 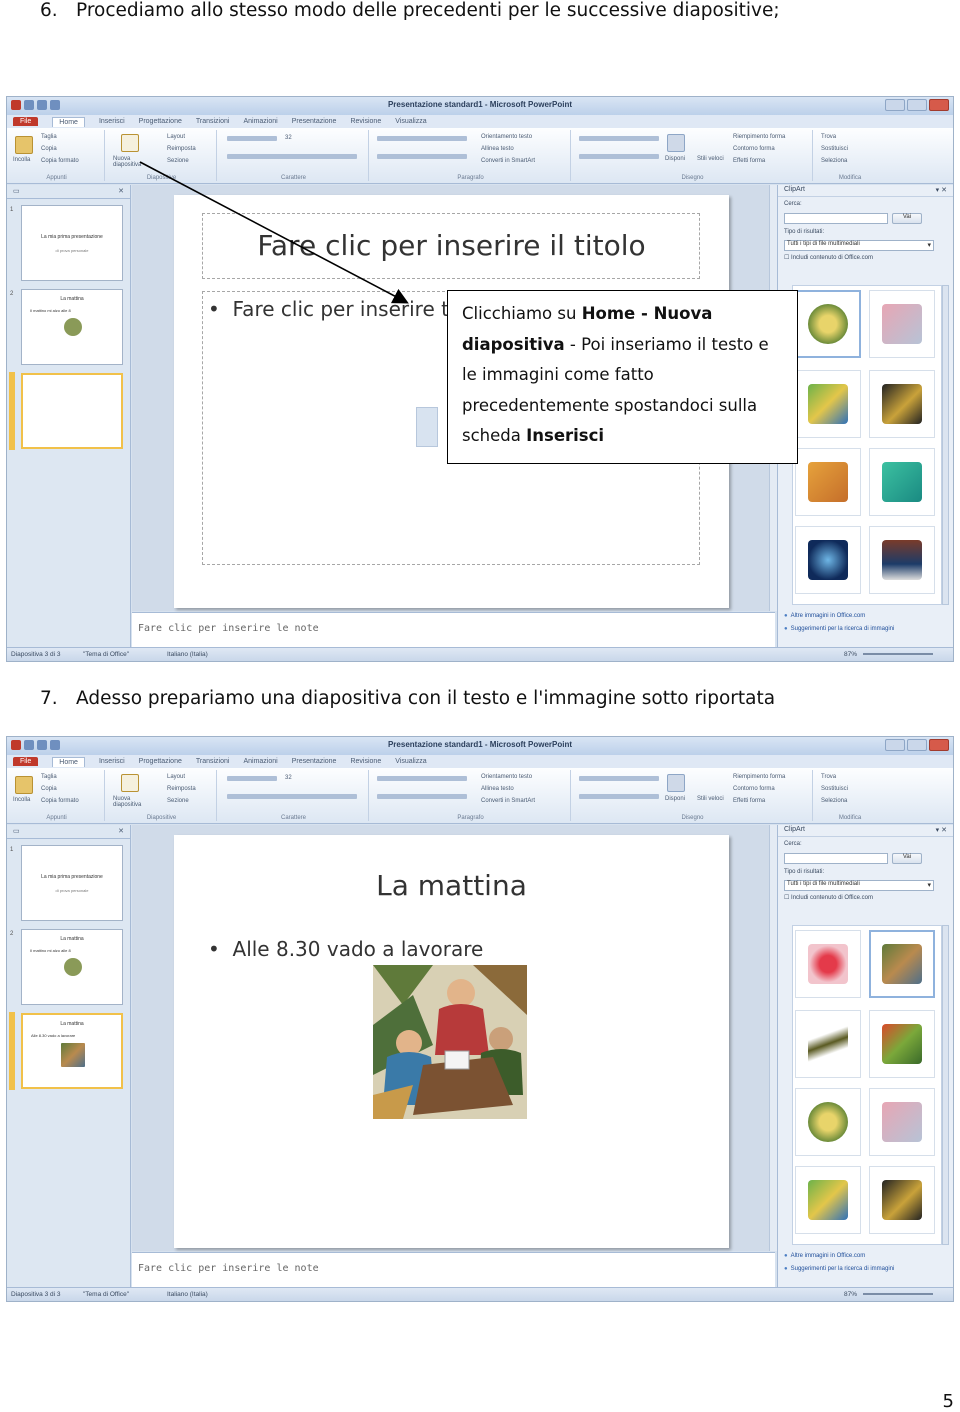 What do you see at coordinates (675, 799) in the screenshot?
I see `arrange-button: Disponi` at bounding box center [675, 799].